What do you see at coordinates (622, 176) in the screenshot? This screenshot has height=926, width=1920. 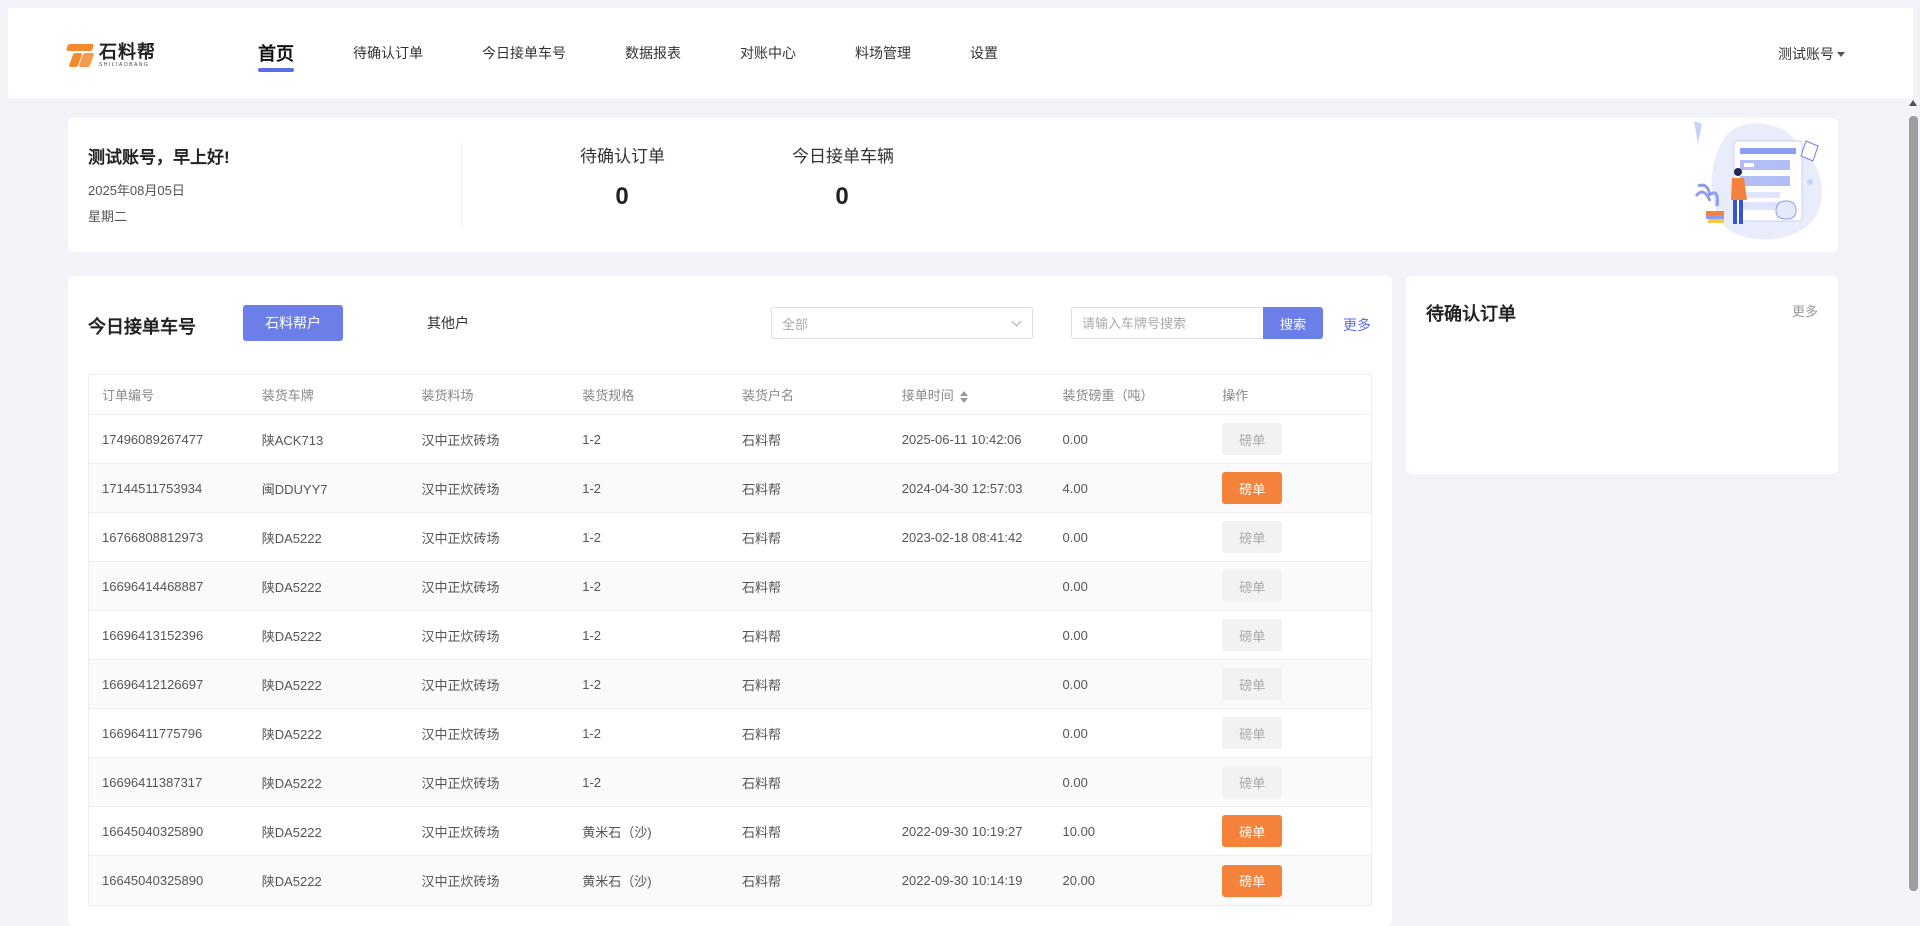 I see `stat-pending-orders: 待确认订单 0` at bounding box center [622, 176].